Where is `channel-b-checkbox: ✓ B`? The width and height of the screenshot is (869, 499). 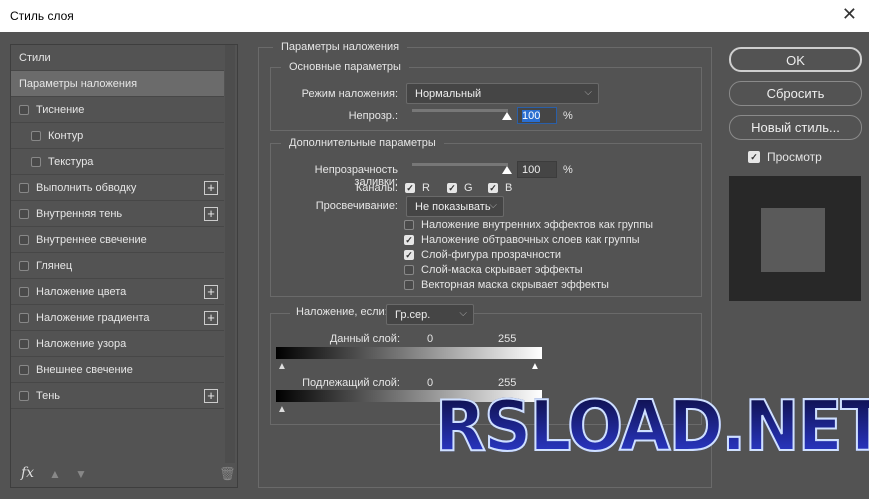 channel-b-checkbox: ✓ B is located at coordinates (500, 188).